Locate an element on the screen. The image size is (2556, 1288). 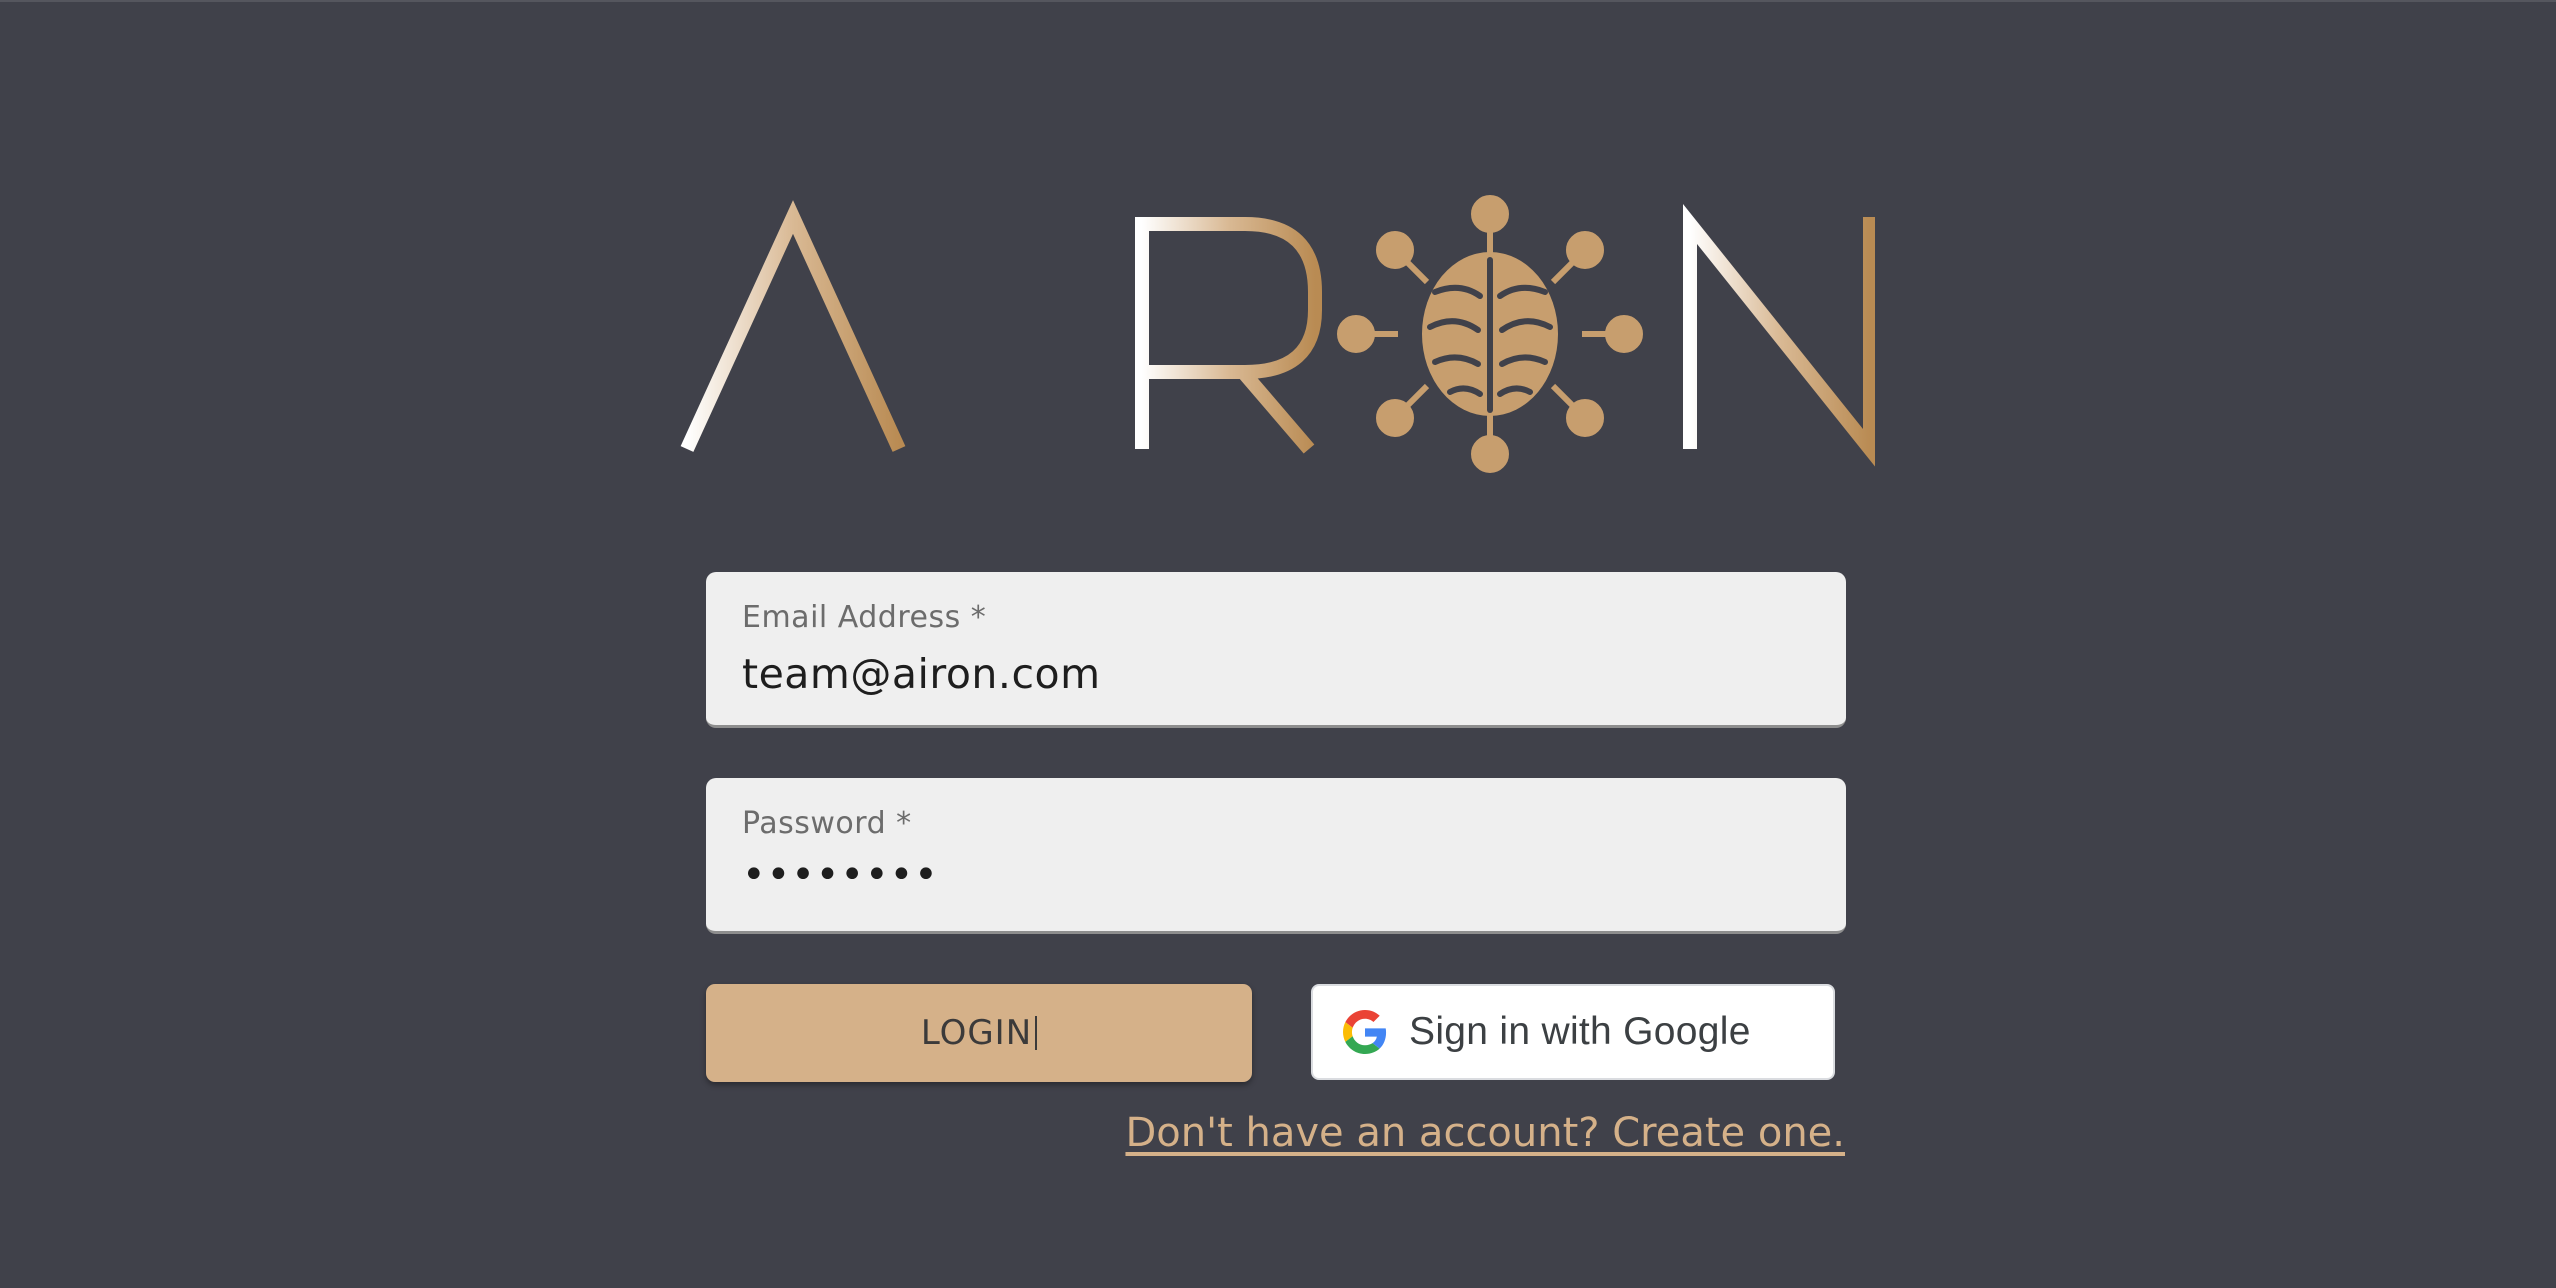
email-input: team@airon.com is located at coordinates (921, 674).